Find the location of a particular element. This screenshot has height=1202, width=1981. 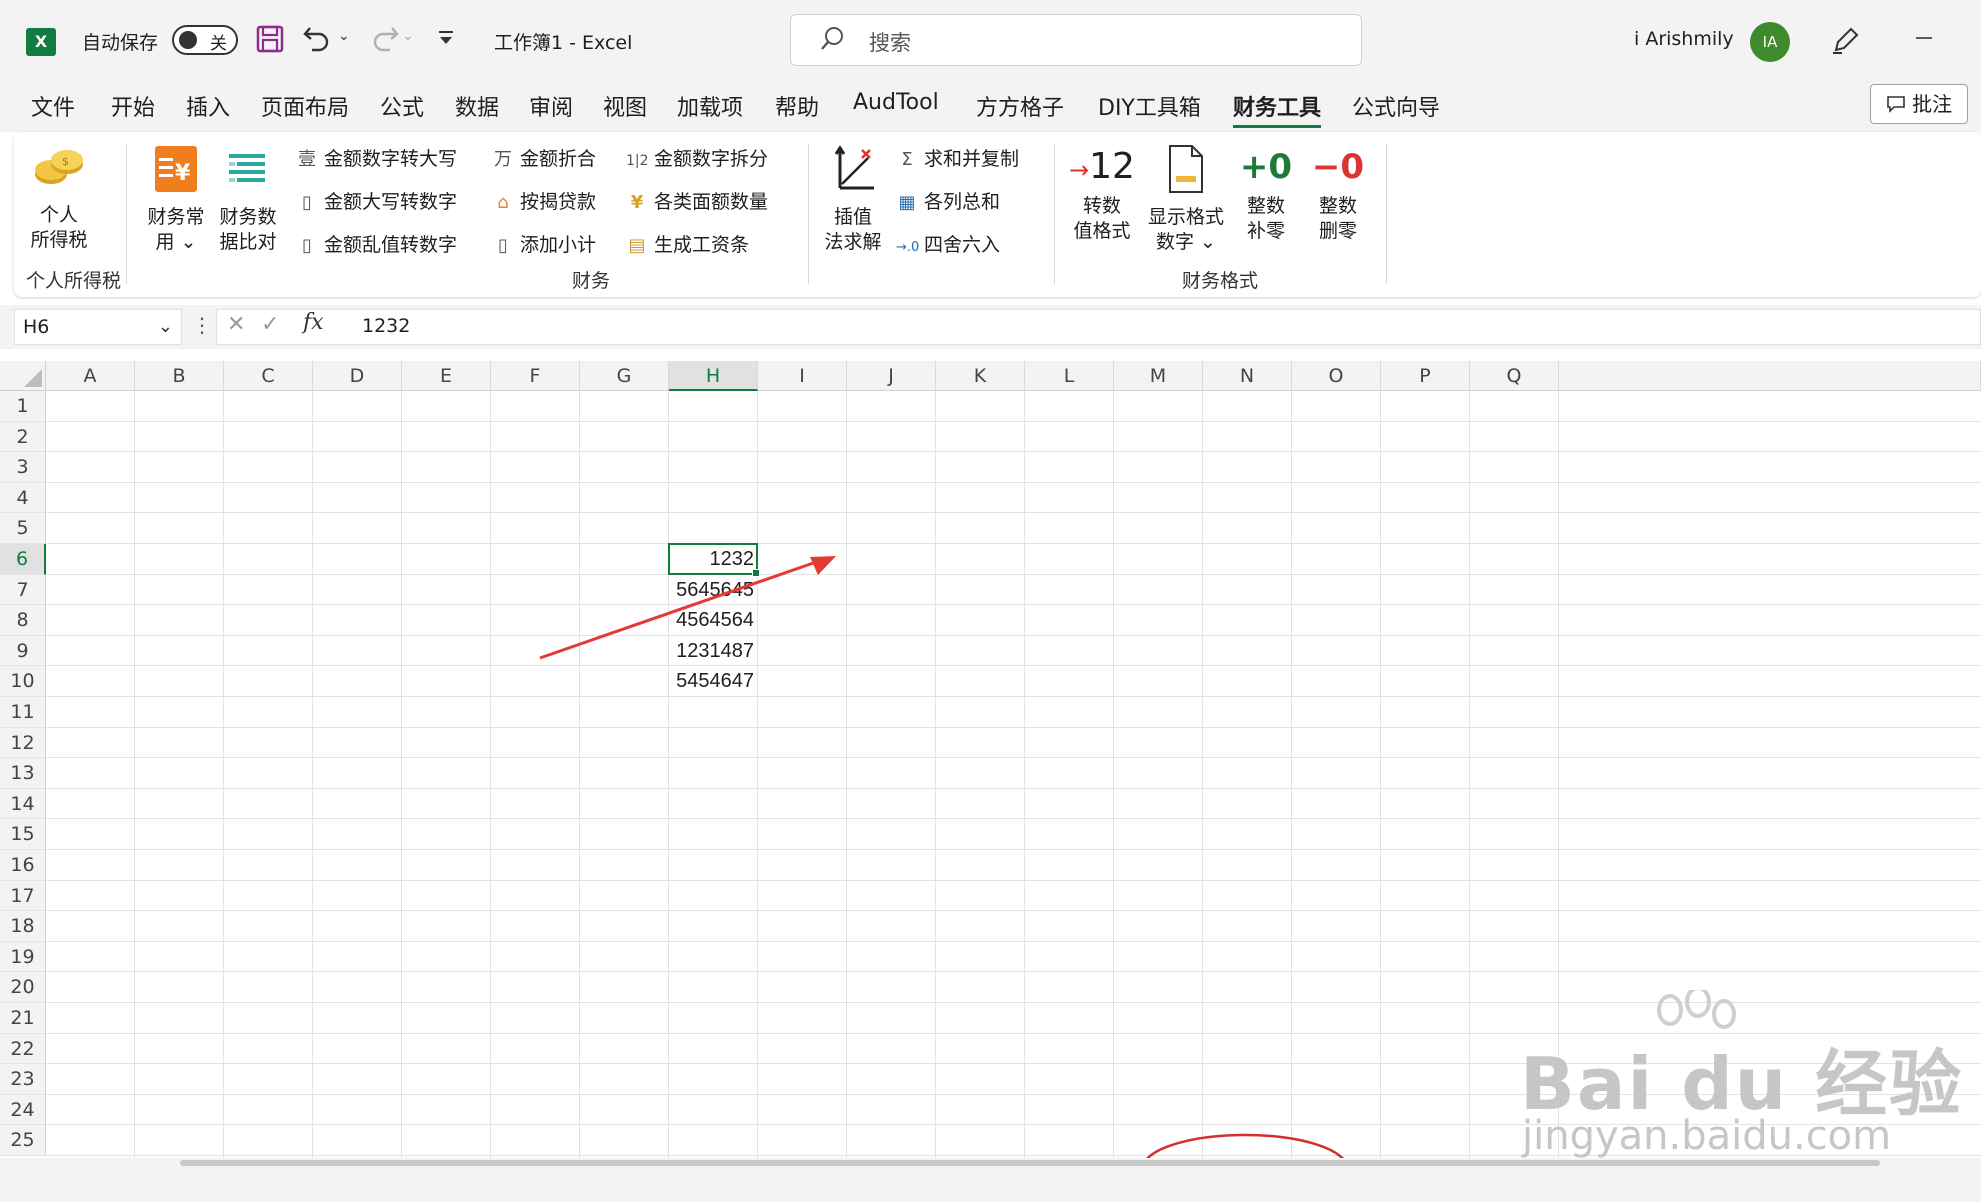

sheet-bottom-bar is located at coordinates (990, 1180).